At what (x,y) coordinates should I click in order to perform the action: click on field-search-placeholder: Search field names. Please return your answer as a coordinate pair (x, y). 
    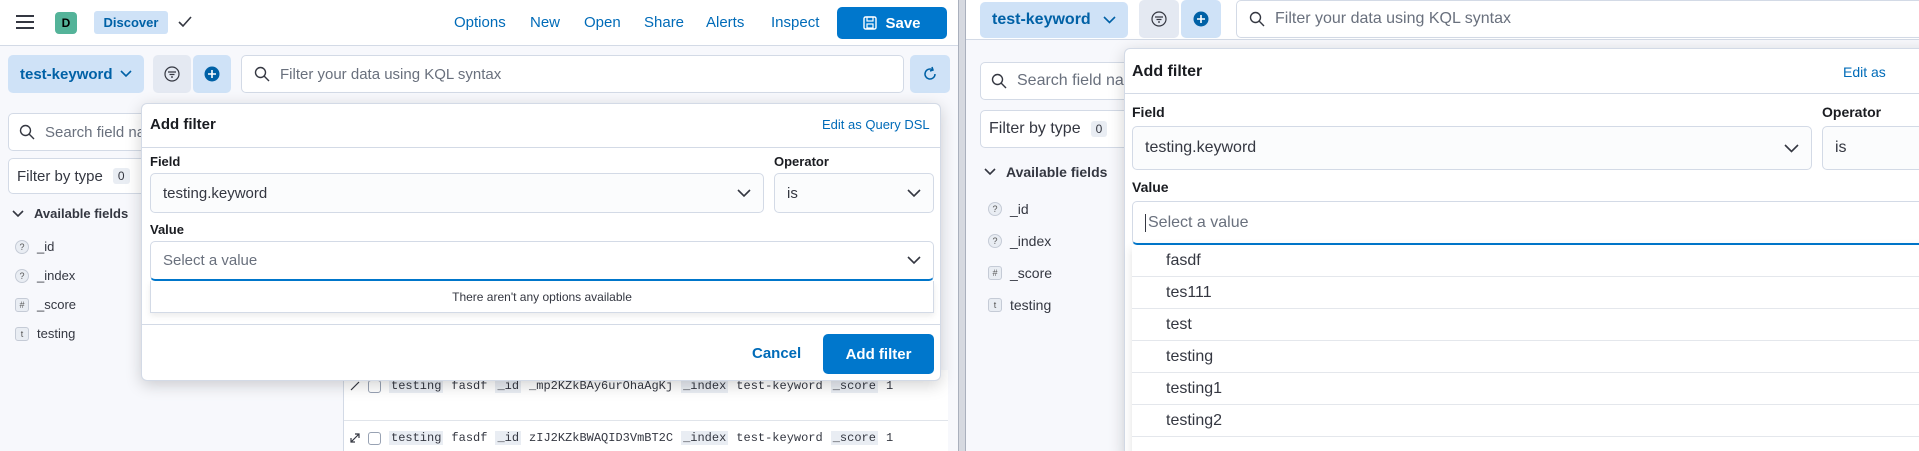
    Looking at the image, I should click on (1073, 80).